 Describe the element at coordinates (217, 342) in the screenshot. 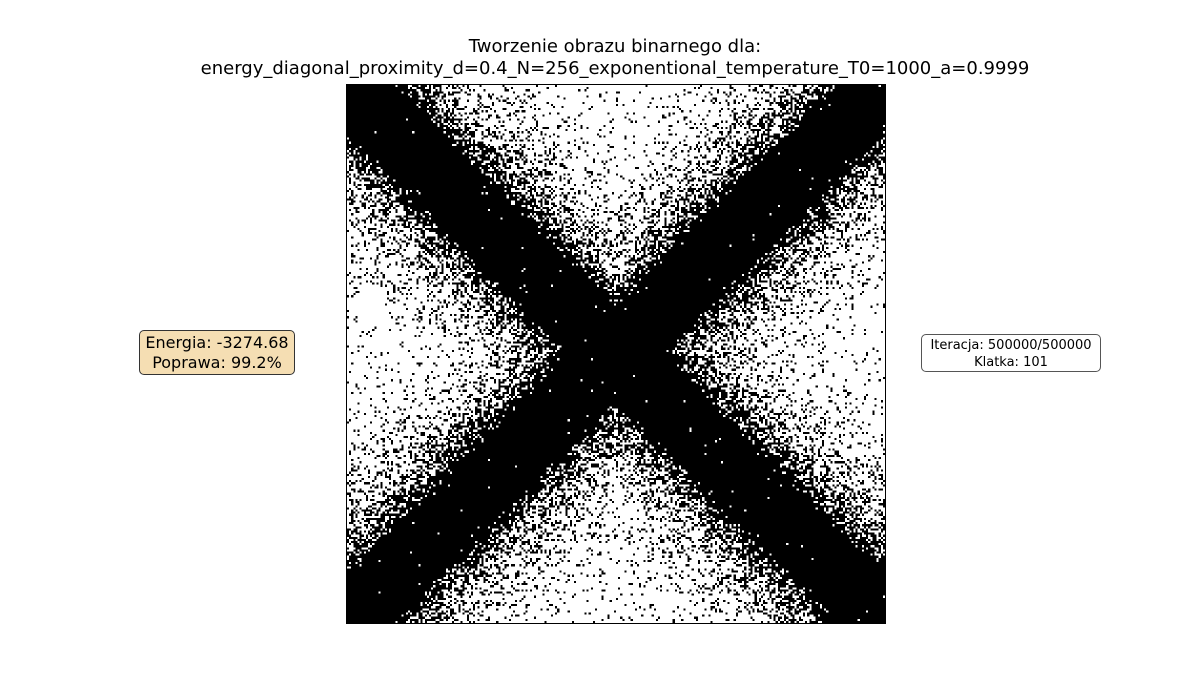

I see `energy-value: Energia: -3274.68` at that location.